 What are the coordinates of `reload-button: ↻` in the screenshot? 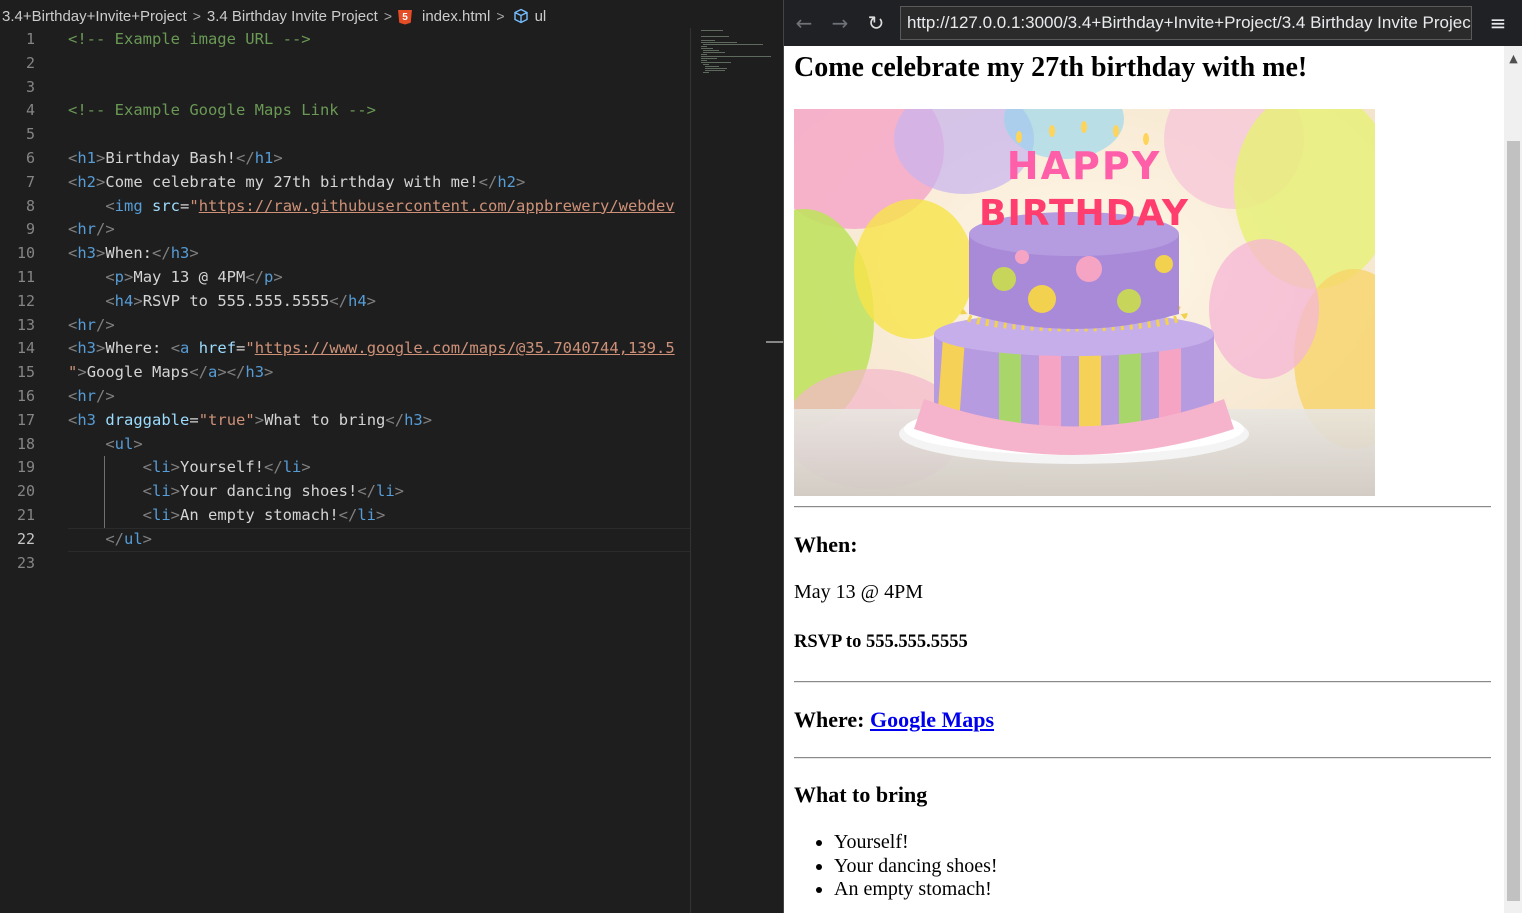 It's located at (876, 23).